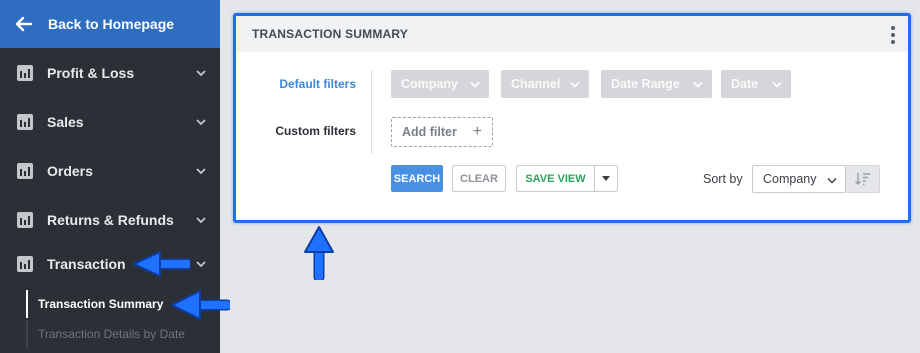 Image resolution: width=920 pixels, height=353 pixels. What do you see at coordinates (70, 171) in the screenshot?
I see `sidebar-item-label: Orders` at bounding box center [70, 171].